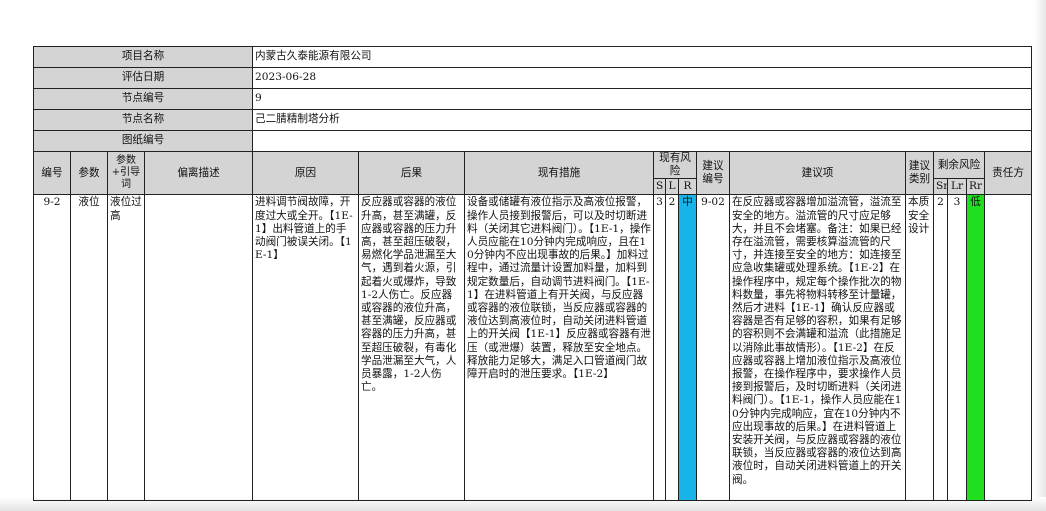 This screenshot has height=511, width=1046. I want to click on col-header-measures: 现有措施, so click(559, 173).